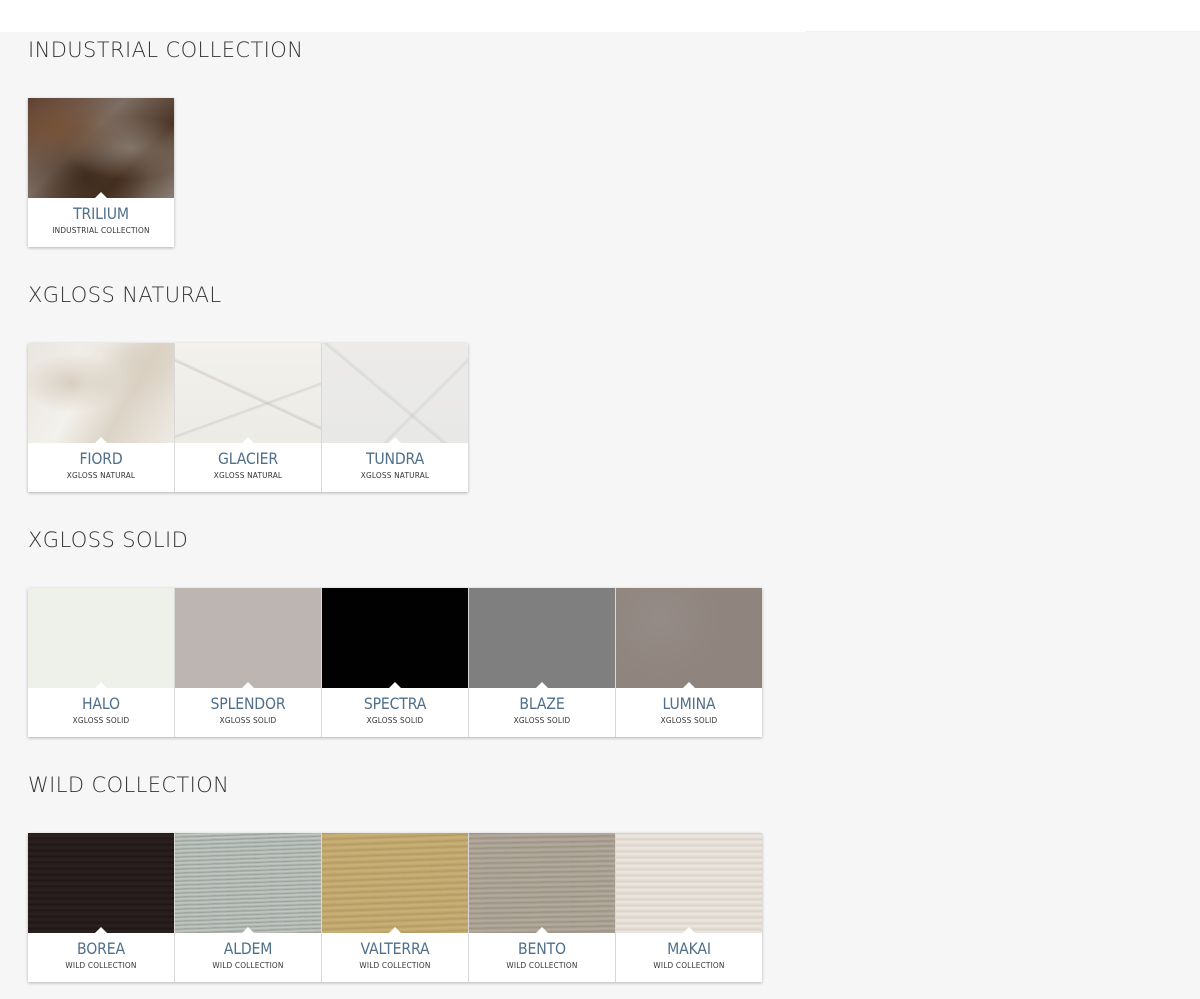 The width and height of the screenshot is (1200, 999). What do you see at coordinates (248, 948) in the screenshot?
I see `swatch-name: ALDEM` at bounding box center [248, 948].